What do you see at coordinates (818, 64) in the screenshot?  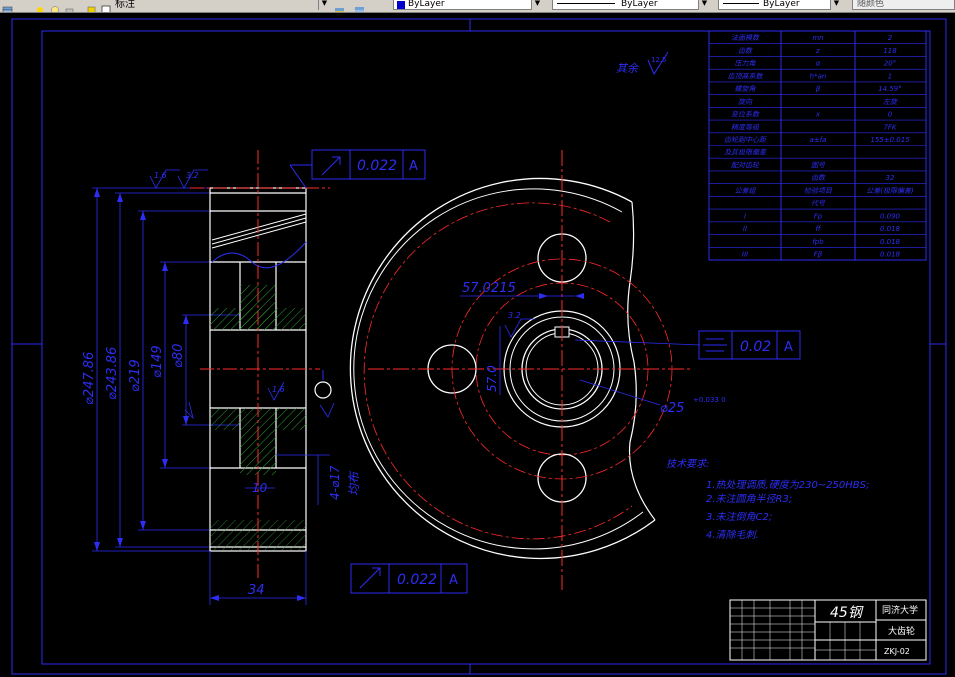 I see `param-table-cell: α` at bounding box center [818, 64].